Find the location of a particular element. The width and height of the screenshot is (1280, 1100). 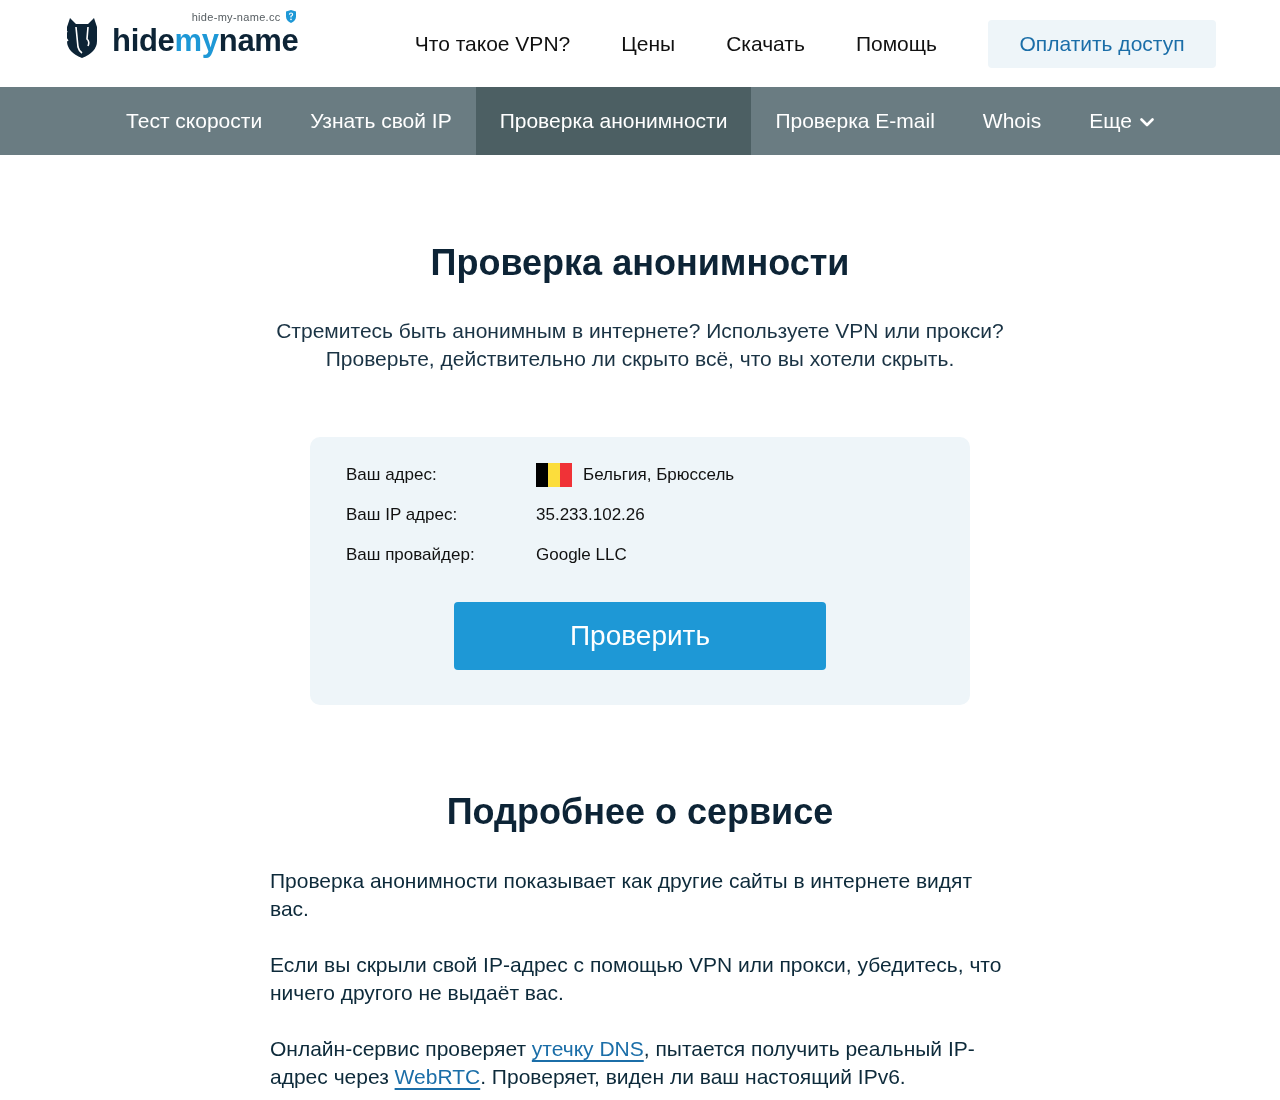

paragraph: Онлайн-сервис проверяет утечку DNS, пытается получить реальный IP-адрес через WebRTC. Проверяет, виден ли ваш настоящий IPv6. is located at coordinates (623, 1063).